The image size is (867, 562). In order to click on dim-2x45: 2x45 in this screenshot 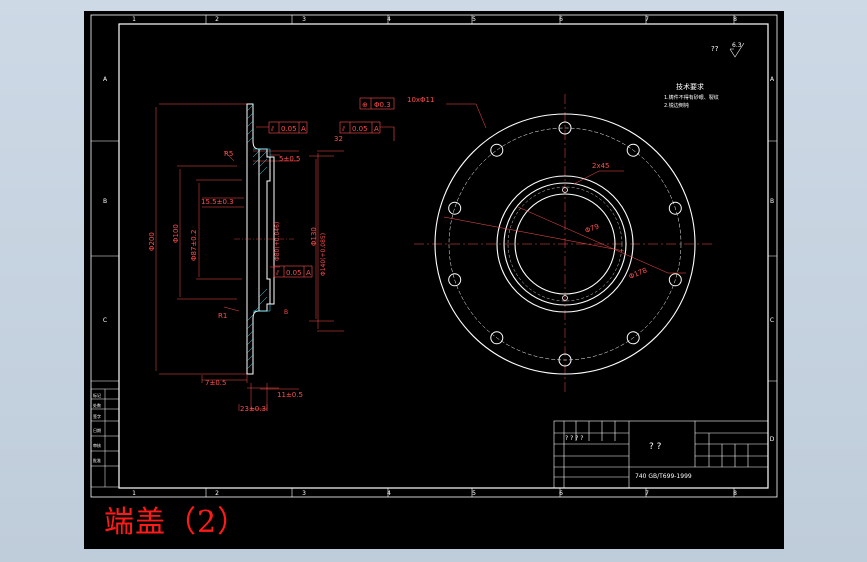, I will do `click(601, 166)`.